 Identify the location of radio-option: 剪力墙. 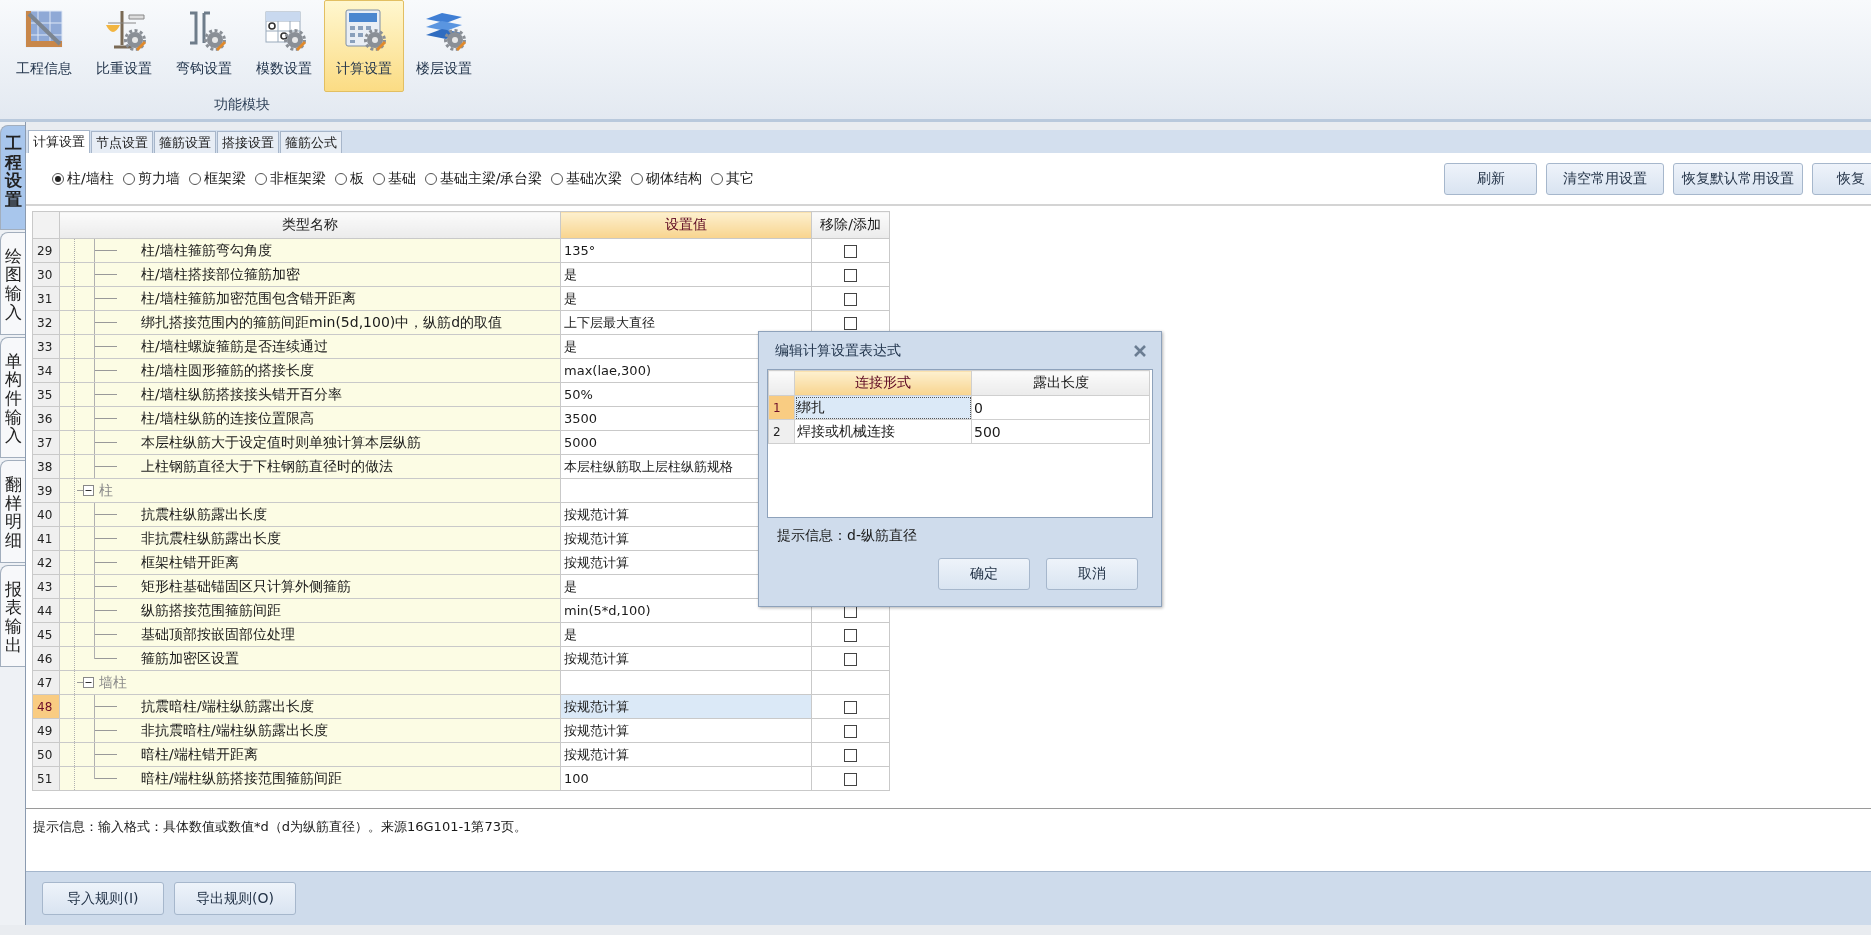
(151, 178).